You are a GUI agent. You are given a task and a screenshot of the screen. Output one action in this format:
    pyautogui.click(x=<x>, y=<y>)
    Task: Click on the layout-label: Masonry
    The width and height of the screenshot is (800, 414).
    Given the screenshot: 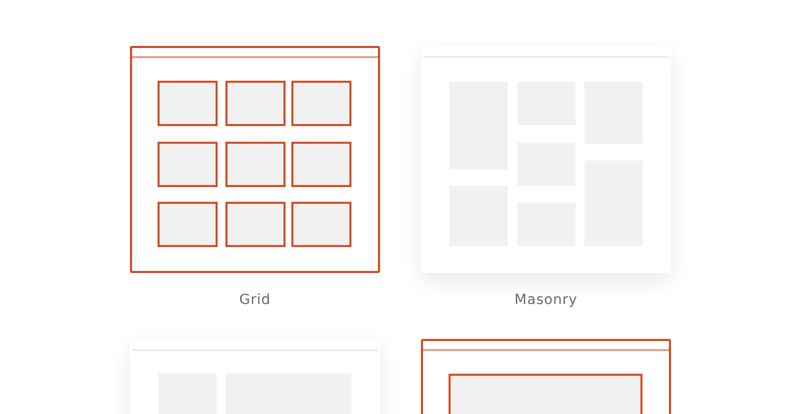 What is the action you would take?
    pyautogui.click(x=546, y=300)
    